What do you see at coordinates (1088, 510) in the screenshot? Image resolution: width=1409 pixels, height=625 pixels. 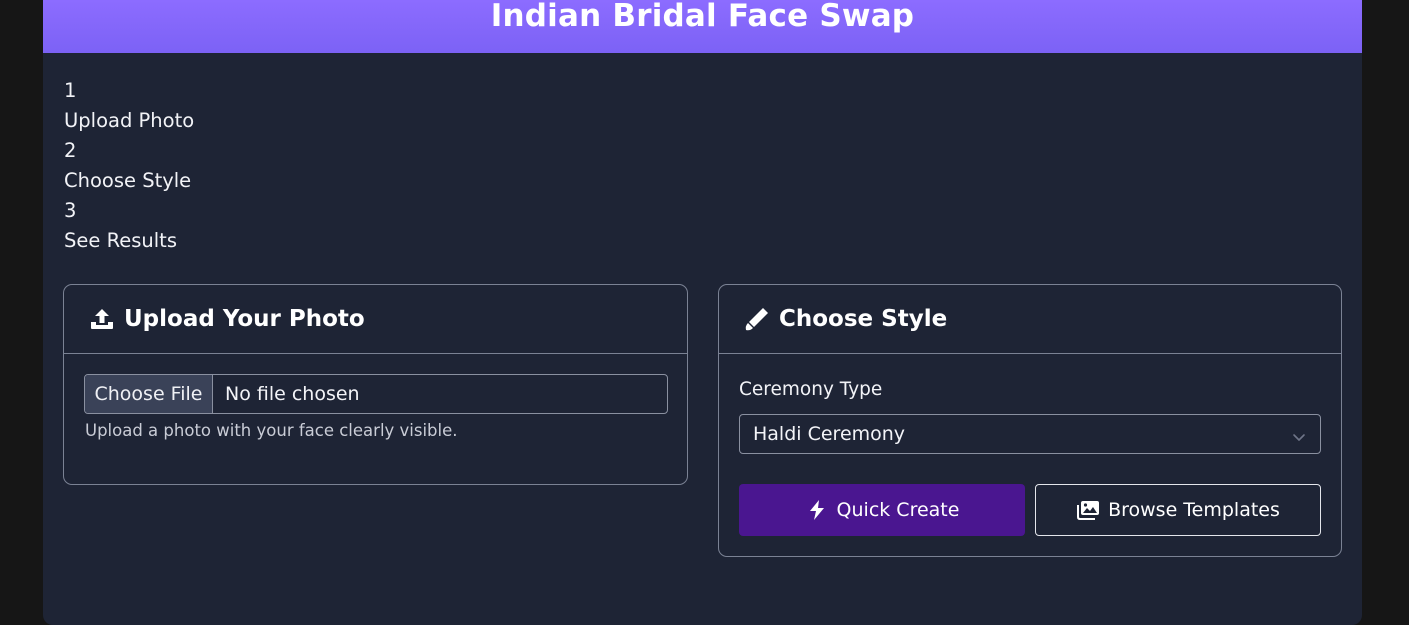 I see `images-icon` at bounding box center [1088, 510].